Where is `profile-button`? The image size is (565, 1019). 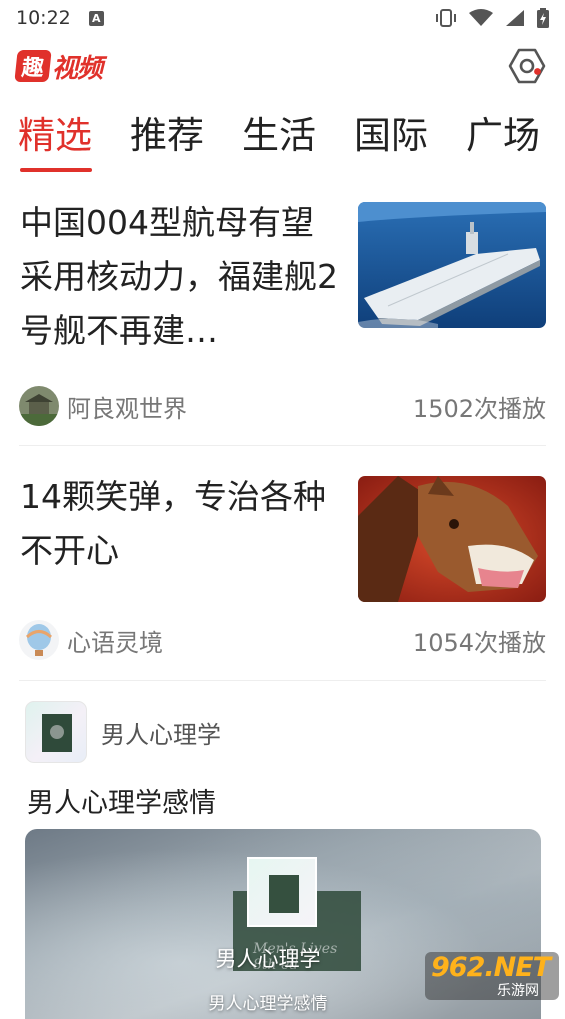 profile-button is located at coordinates (527, 66).